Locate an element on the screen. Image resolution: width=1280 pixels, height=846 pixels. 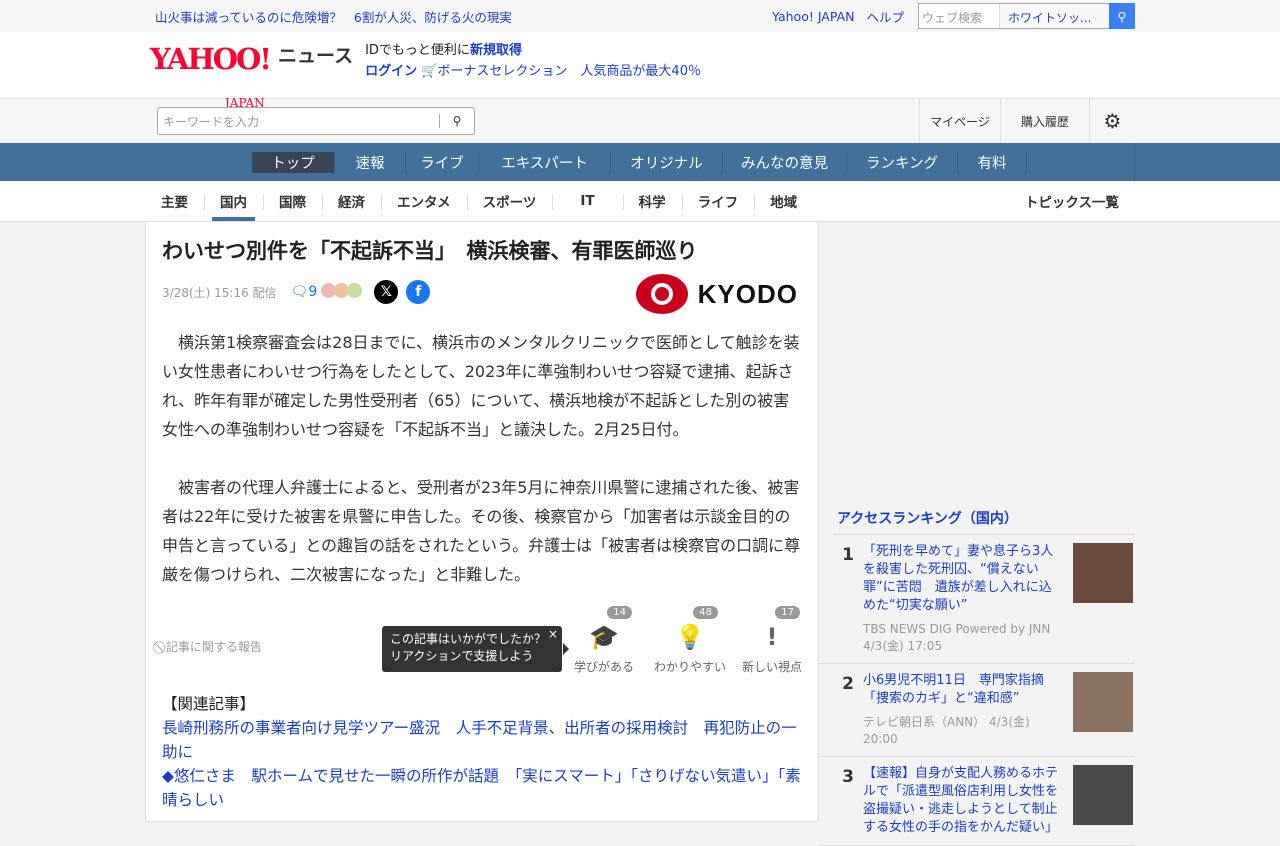
yahoo-japan-link: Yahoo! JAPAN is located at coordinates (813, 16).